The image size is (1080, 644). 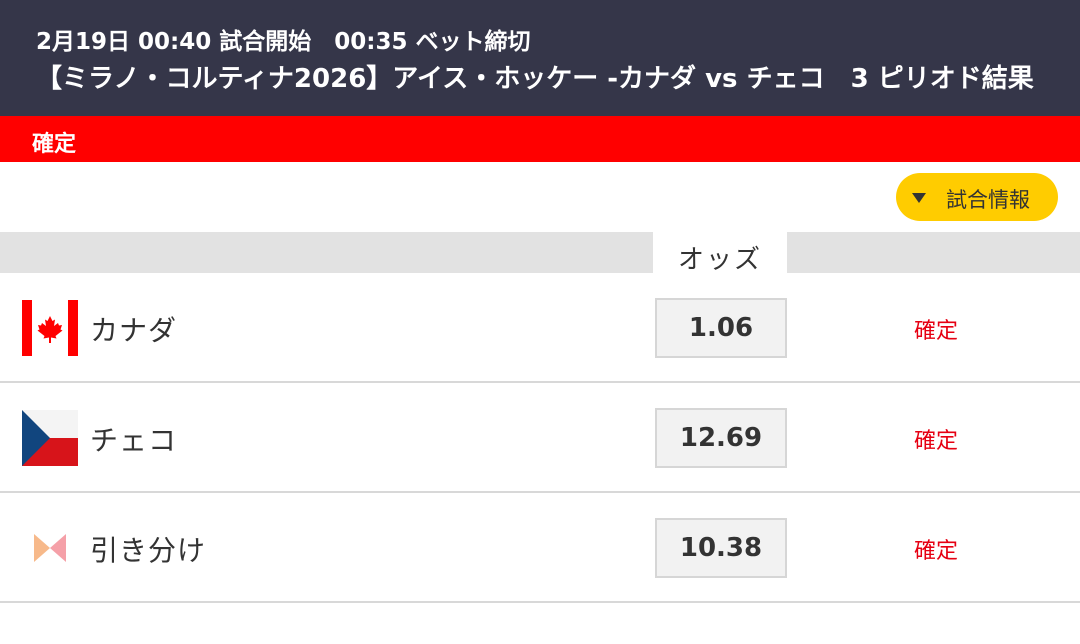 What do you see at coordinates (540, 252) in the screenshot?
I see `odds-header-band` at bounding box center [540, 252].